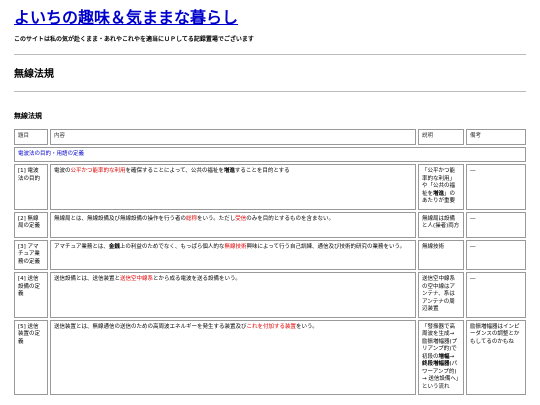 Image resolution: width=540 pixels, height=405 pixels. I want to click on column-header-explain: 説明, so click(441, 137).